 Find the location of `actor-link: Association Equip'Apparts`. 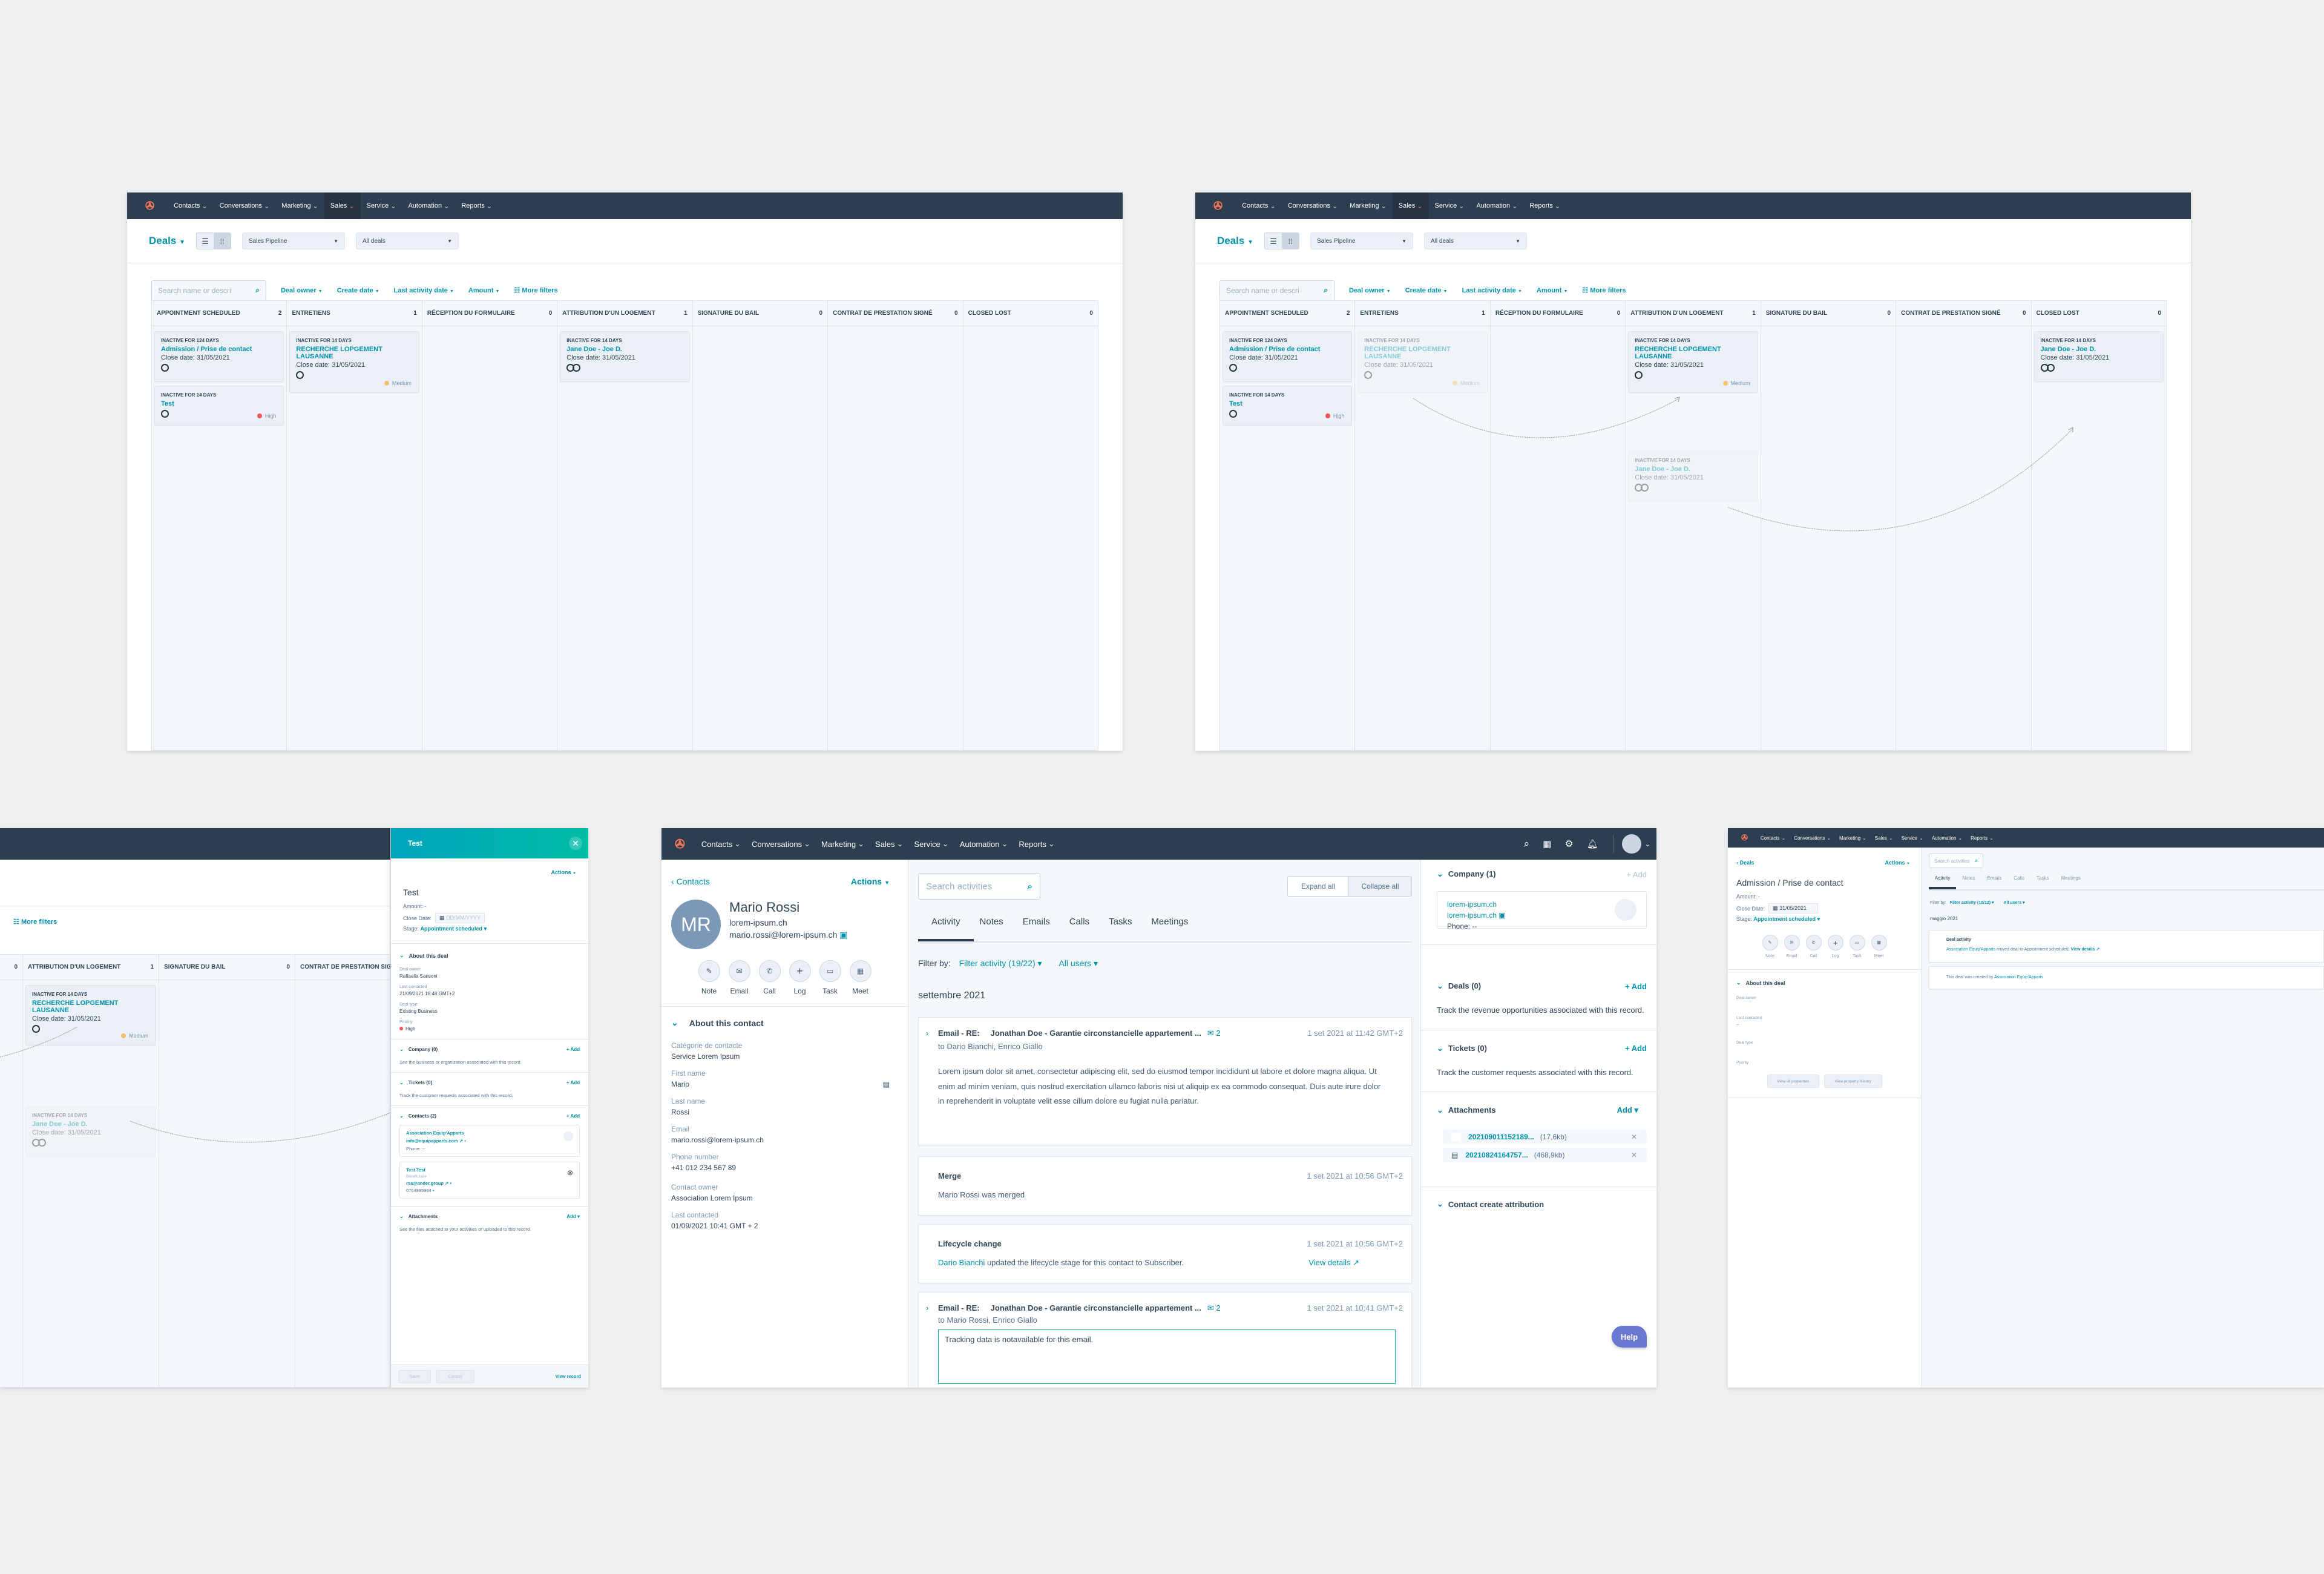

actor-link: Association Equip'Apparts is located at coordinates (1970, 949).